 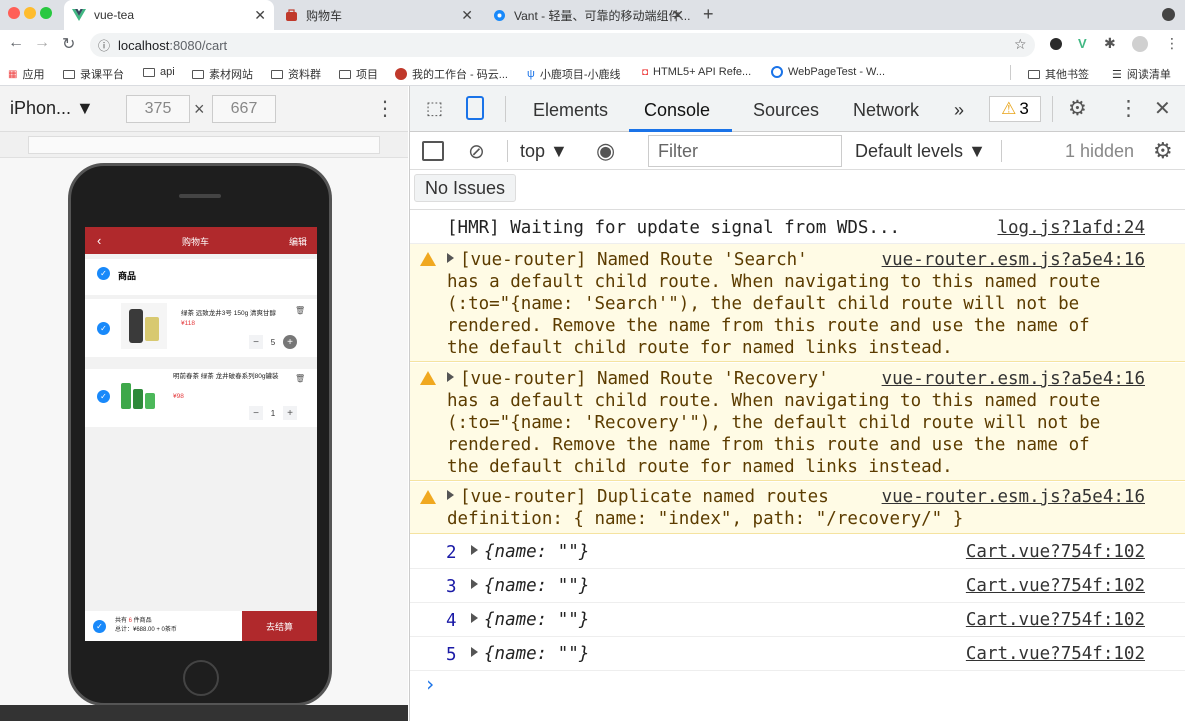 What do you see at coordinates (298, 241) in the screenshot?
I see `edit-button: 编辑` at bounding box center [298, 241].